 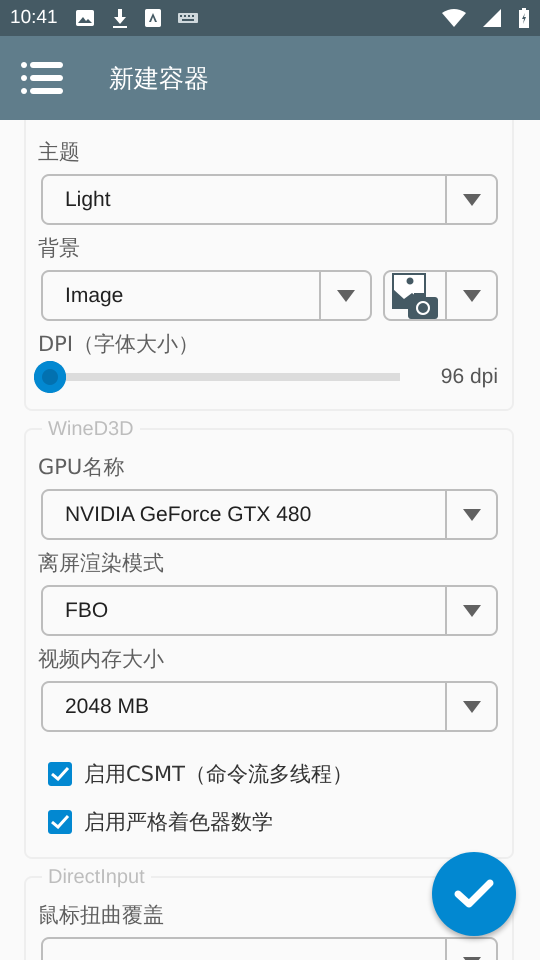 What do you see at coordinates (101, 659) in the screenshot?
I see `field-label: 视频内存大小` at bounding box center [101, 659].